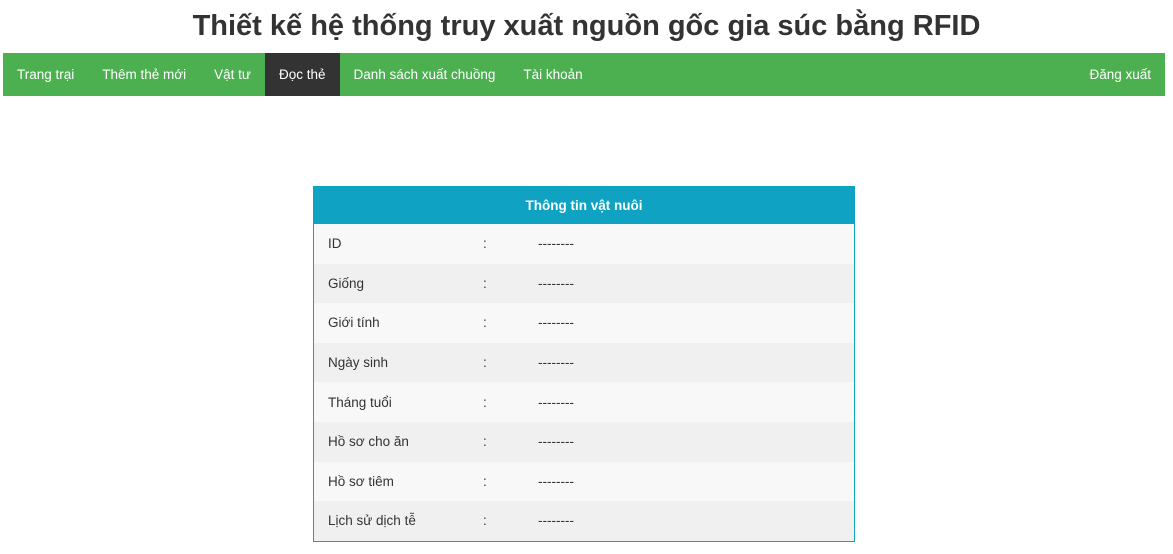 This screenshot has width=1173, height=554. Describe the element at coordinates (584, 323) in the screenshot. I see `info-row-gioi-tinh: Giới tính : --------` at that location.